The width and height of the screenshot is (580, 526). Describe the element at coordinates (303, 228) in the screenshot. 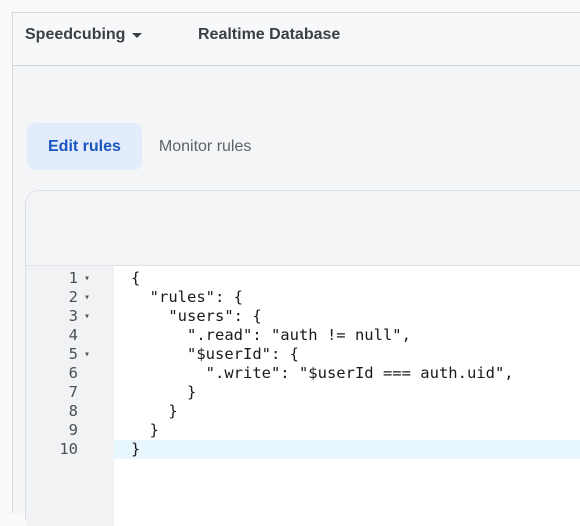

I see `editor-toolbar` at that location.